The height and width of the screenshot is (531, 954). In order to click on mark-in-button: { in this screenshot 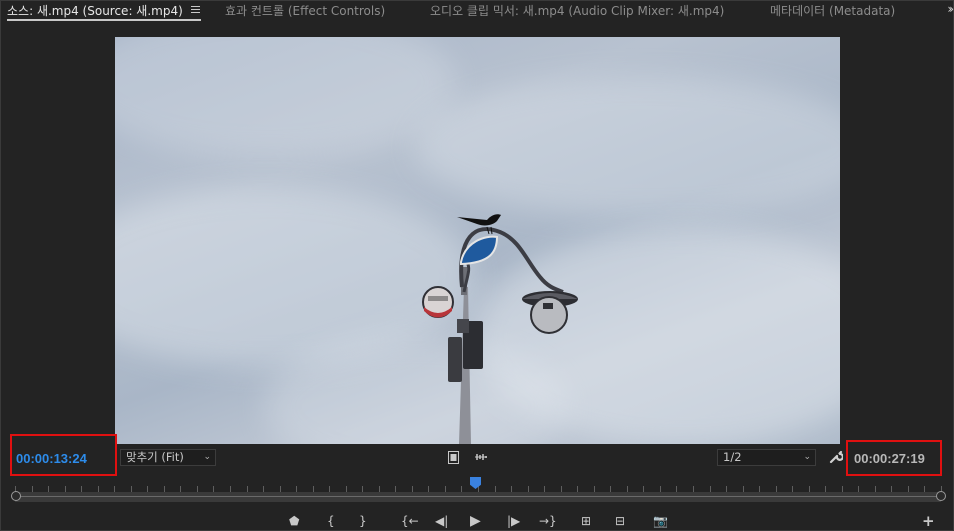, I will do `click(331, 521)`.